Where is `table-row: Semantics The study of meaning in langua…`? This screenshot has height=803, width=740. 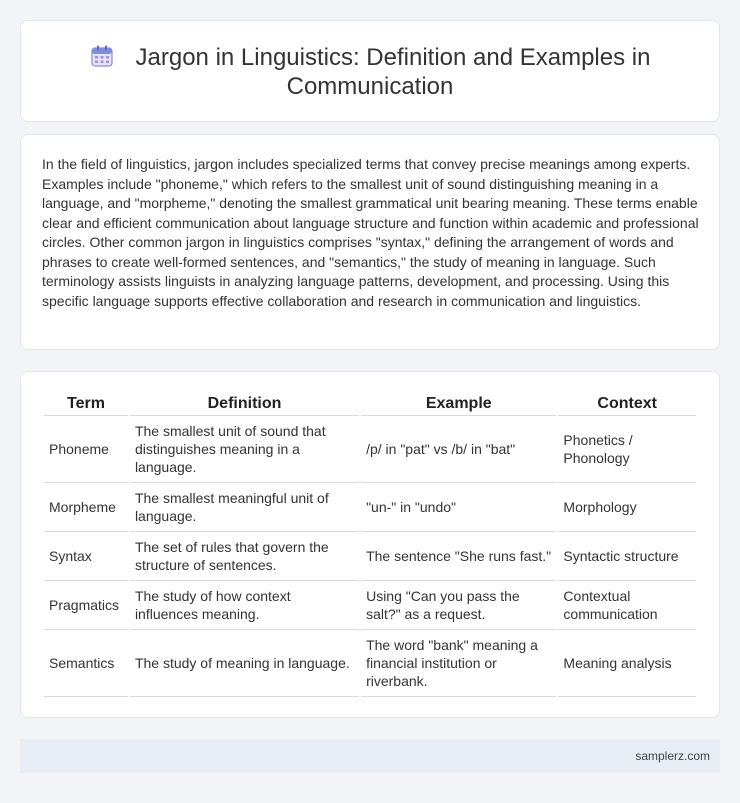 table-row: Semantics The study of meaning in langua… is located at coordinates (370, 663).